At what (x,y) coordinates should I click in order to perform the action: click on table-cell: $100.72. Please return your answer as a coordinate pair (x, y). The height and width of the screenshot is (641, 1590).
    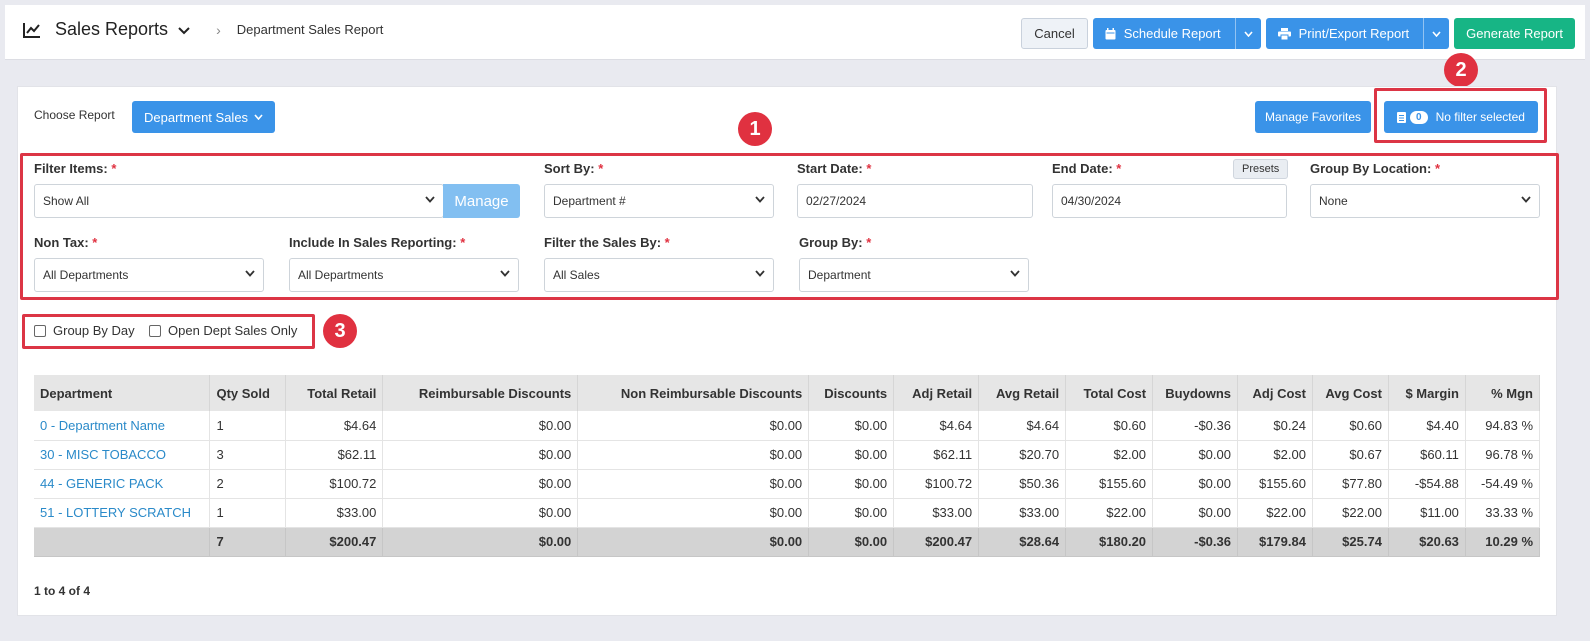
    Looking at the image, I should click on (334, 484).